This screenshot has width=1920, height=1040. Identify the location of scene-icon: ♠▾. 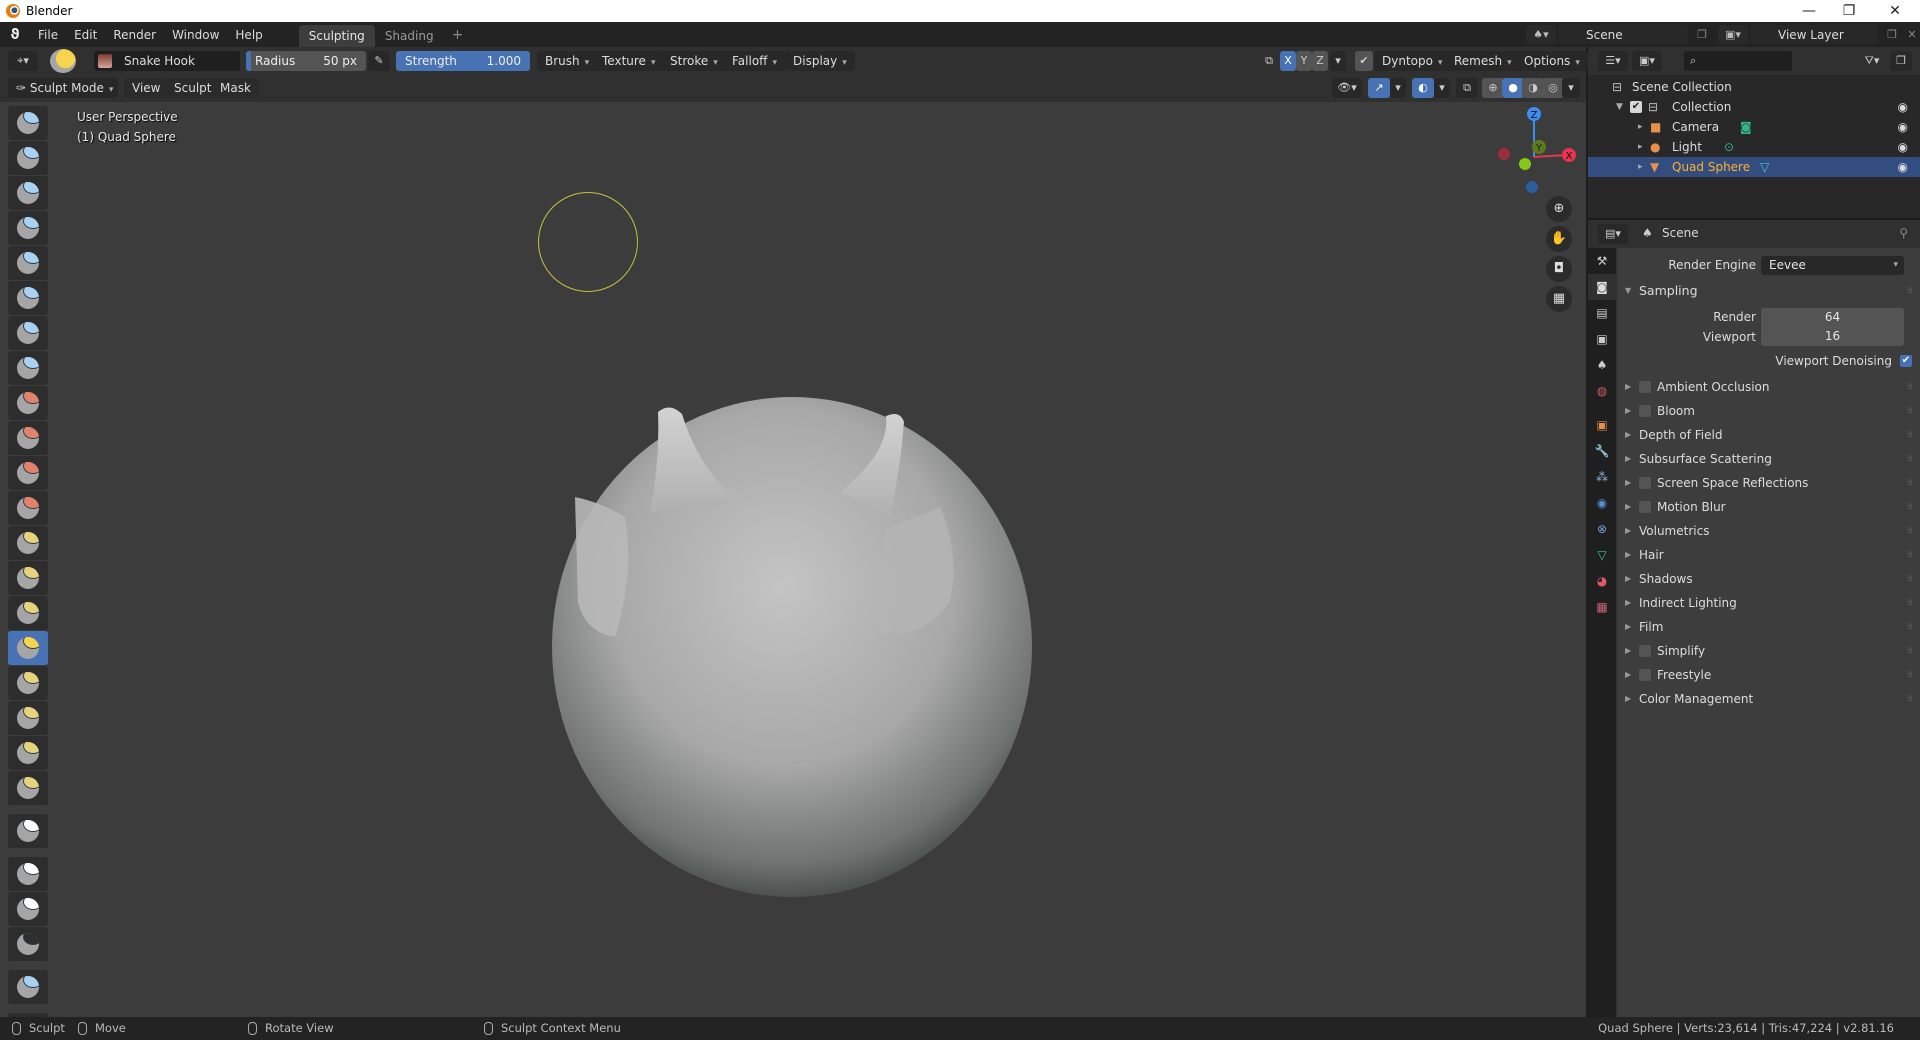
(1541, 34).